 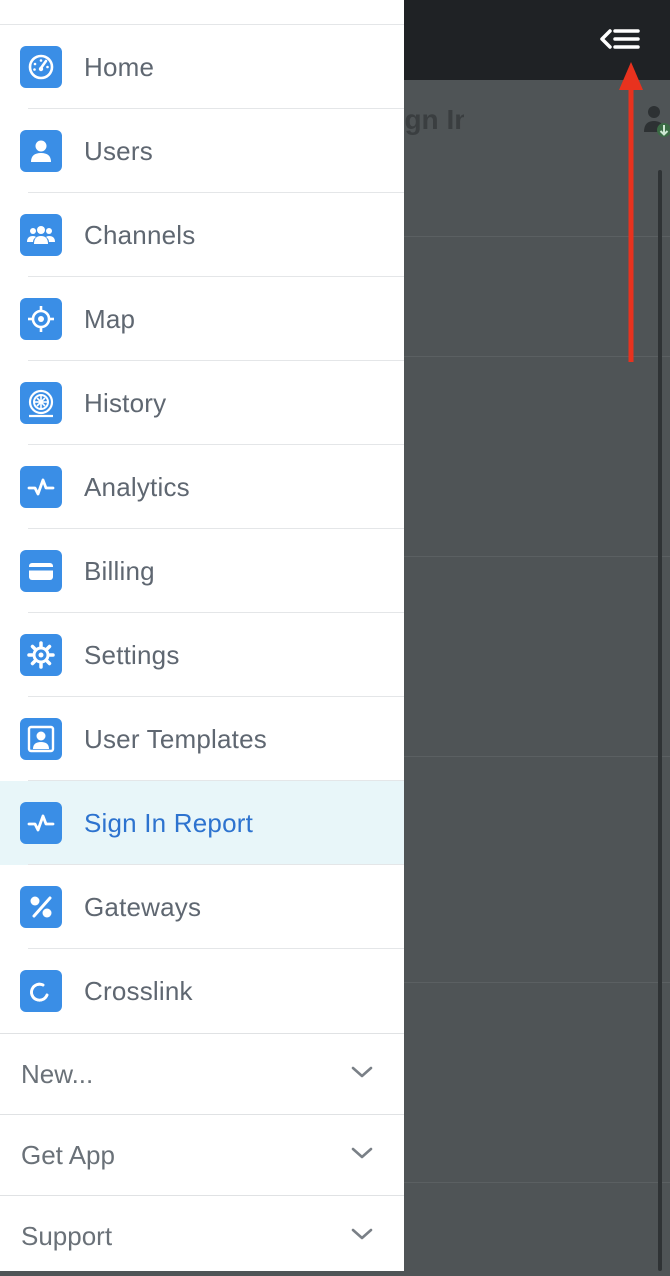 What do you see at coordinates (41, 403) in the screenshot?
I see `history-icon` at bounding box center [41, 403].